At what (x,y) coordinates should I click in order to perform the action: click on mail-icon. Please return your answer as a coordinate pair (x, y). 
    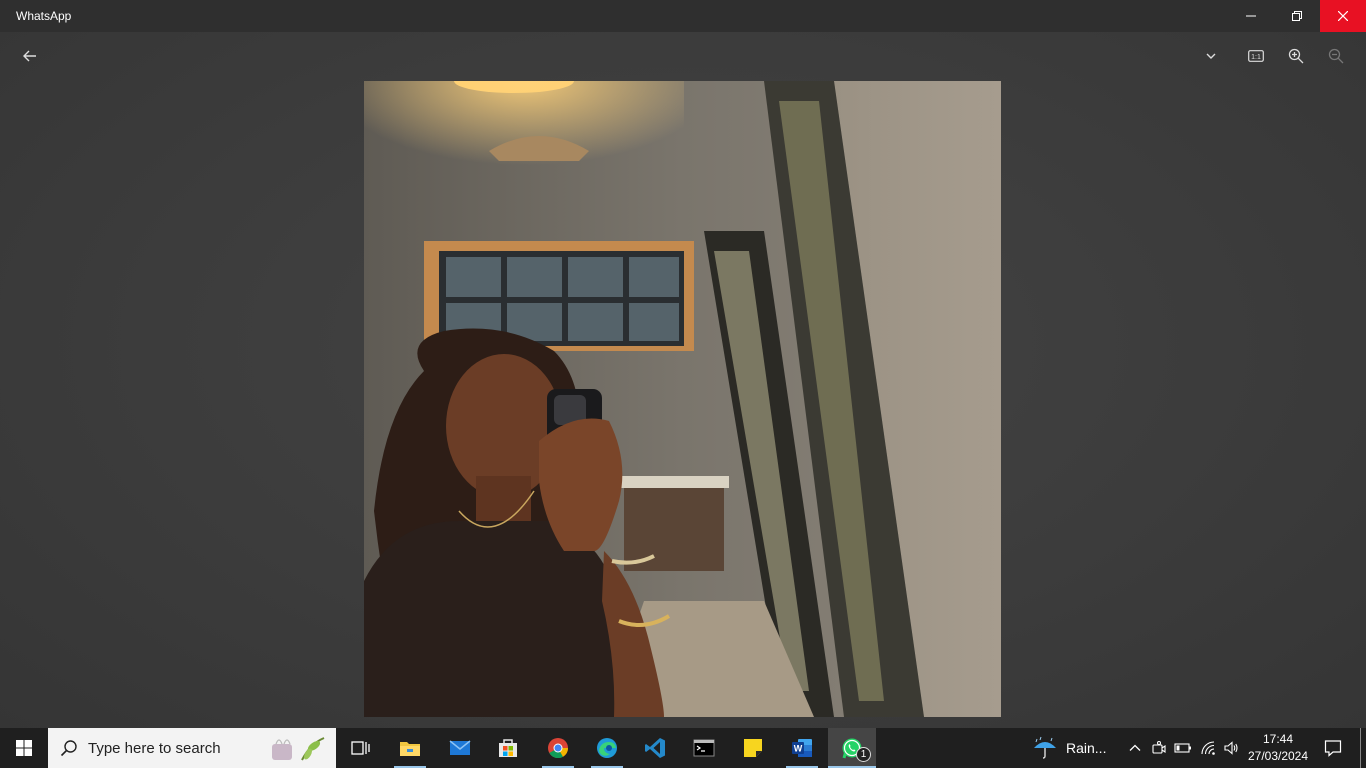
    Looking at the image, I should click on (460, 747).